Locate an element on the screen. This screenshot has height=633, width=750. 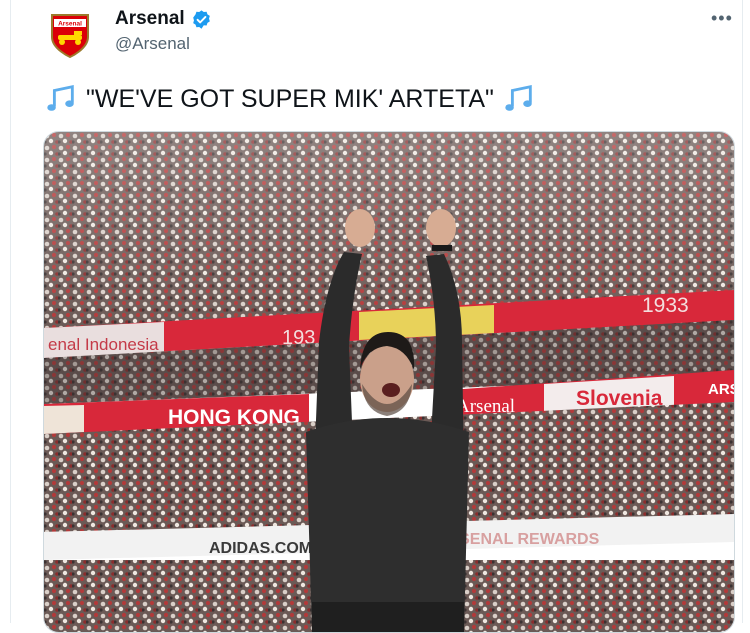
board-year-right: 1933 is located at coordinates (665, 305).